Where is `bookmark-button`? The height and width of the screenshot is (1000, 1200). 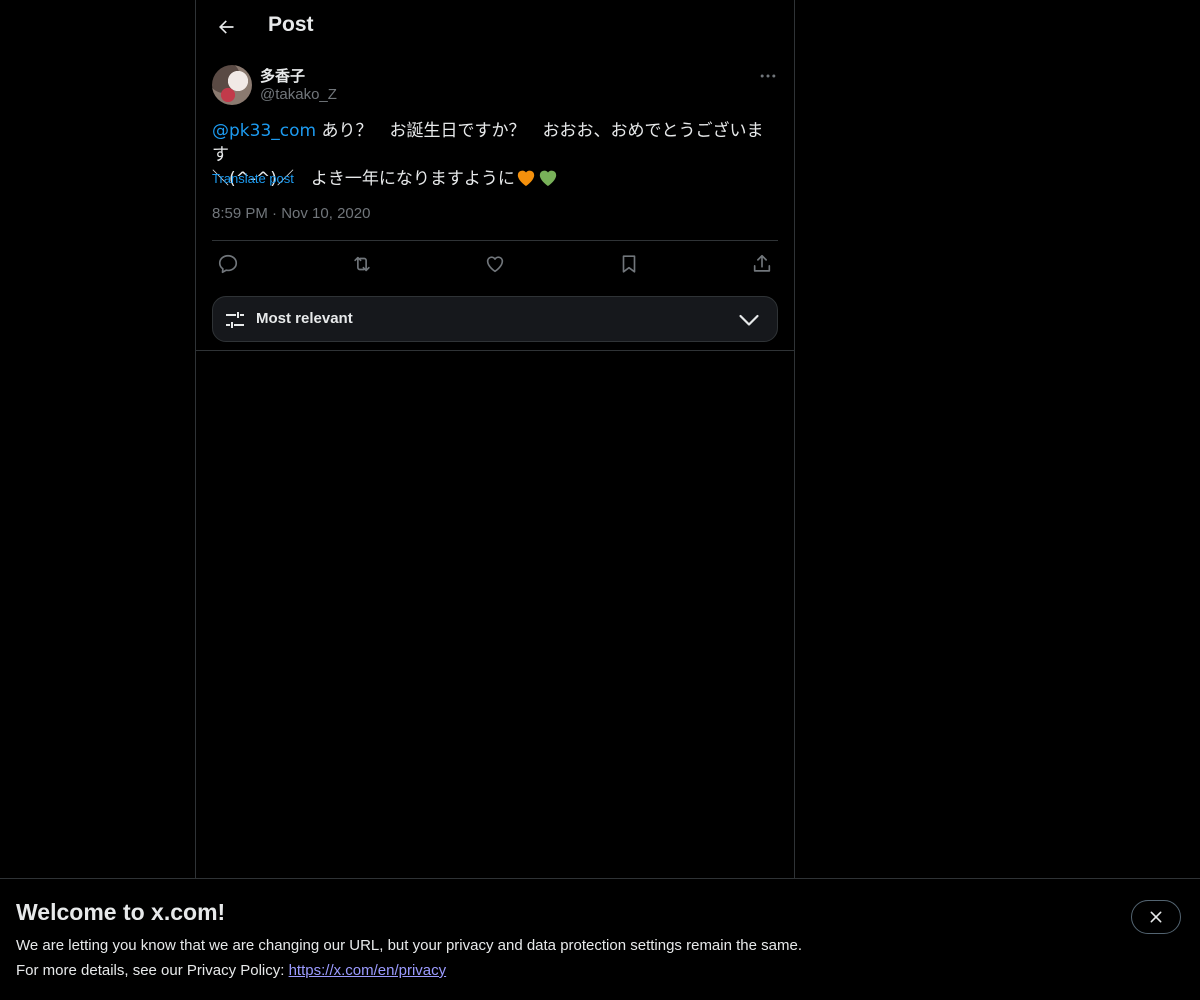
bookmark-button is located at coordinates (629, 264).